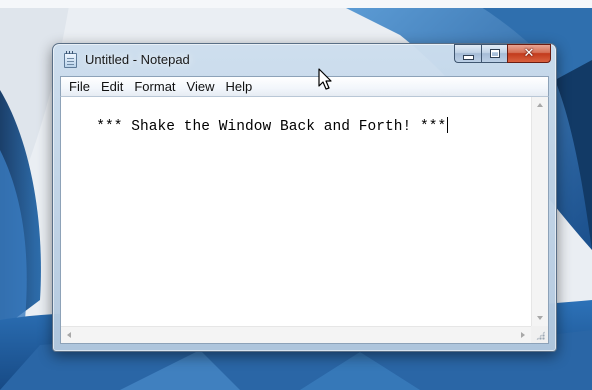 The width and height of the screenshot is (592, 390). What do you see at coordinates (201, 86) in the screenshot?
I see `menu-view: View` at bounding box center [201, 86].